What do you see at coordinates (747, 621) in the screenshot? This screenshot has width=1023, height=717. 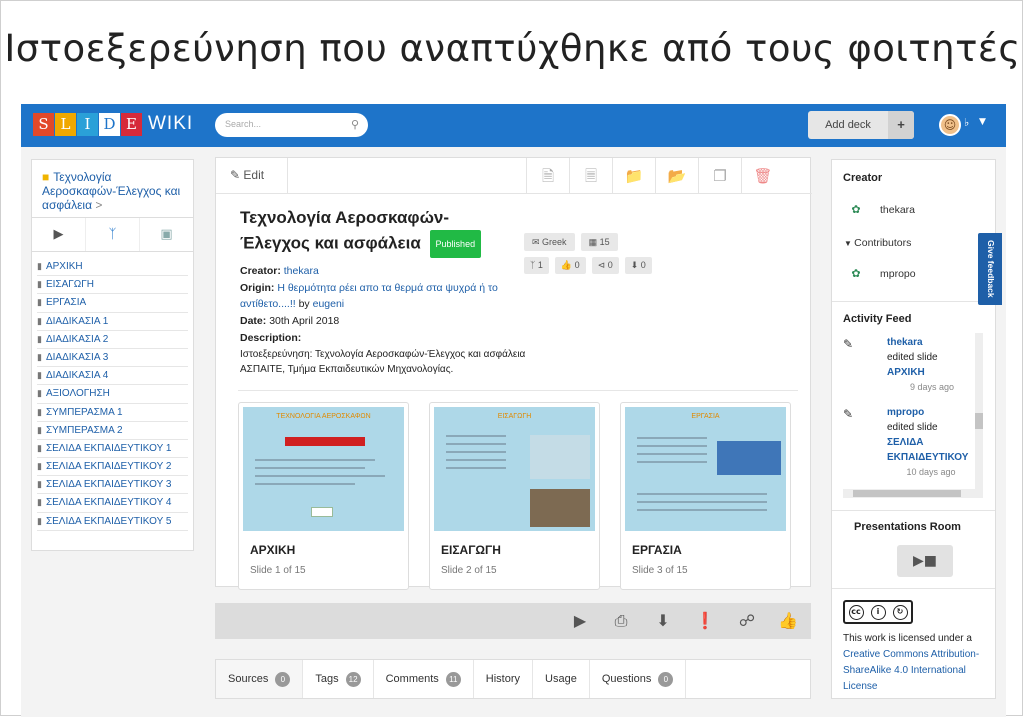 I see `share-icon: ☍` at bounding box center [747, 621].